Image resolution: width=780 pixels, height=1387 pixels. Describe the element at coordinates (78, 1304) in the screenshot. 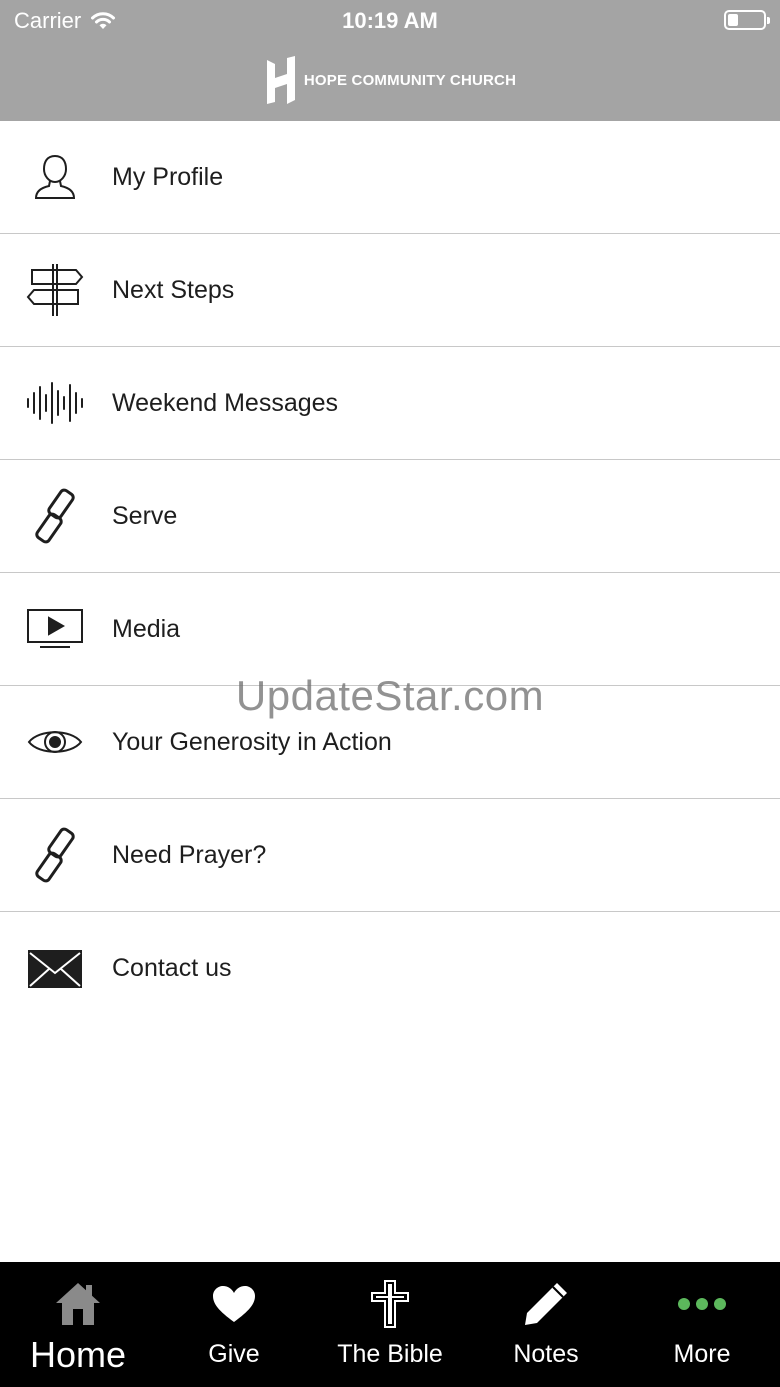

I see `home-icon` at that location.